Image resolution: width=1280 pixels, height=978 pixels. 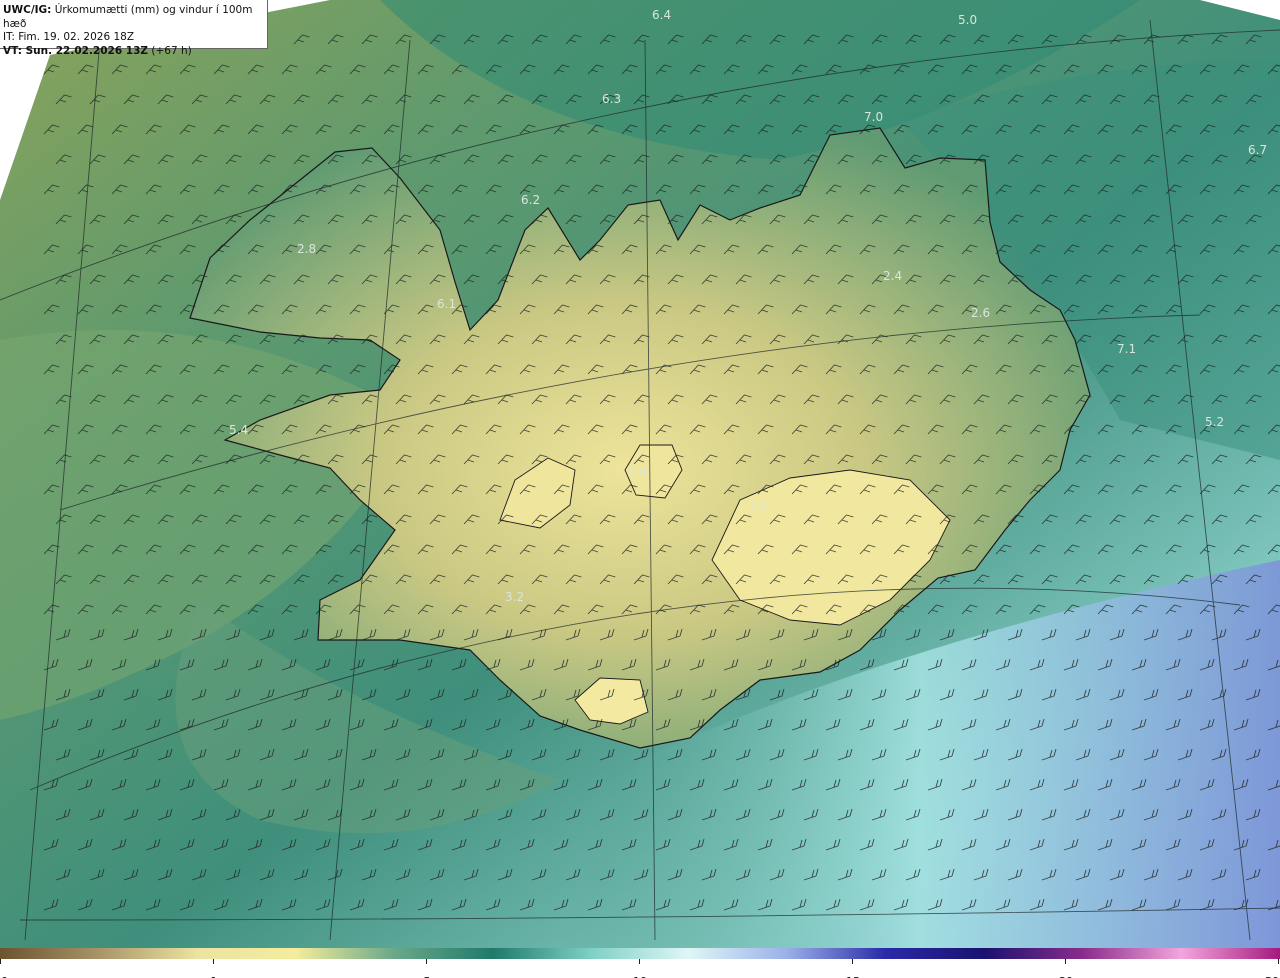 What do you see at coordinates (238, 430) in the screenshot?
I see `value-label: 5.4` at bounding box center [238, 430].